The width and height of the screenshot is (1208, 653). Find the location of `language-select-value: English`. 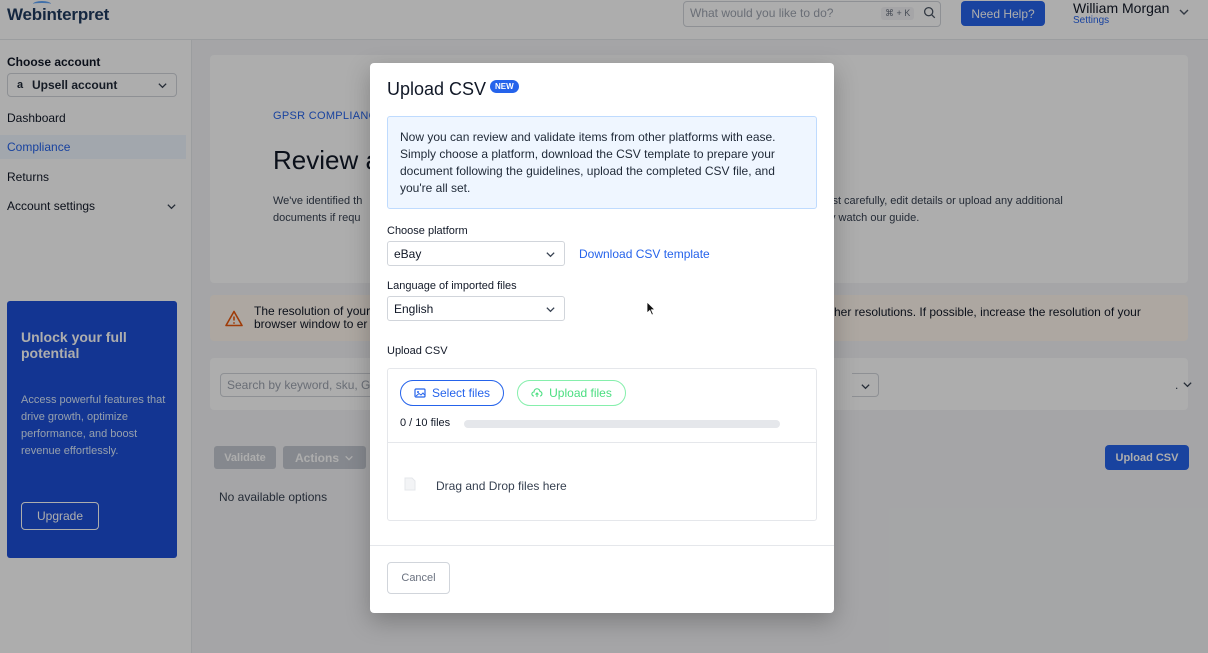

language-select-value: English is located at coordinates (414, 308).